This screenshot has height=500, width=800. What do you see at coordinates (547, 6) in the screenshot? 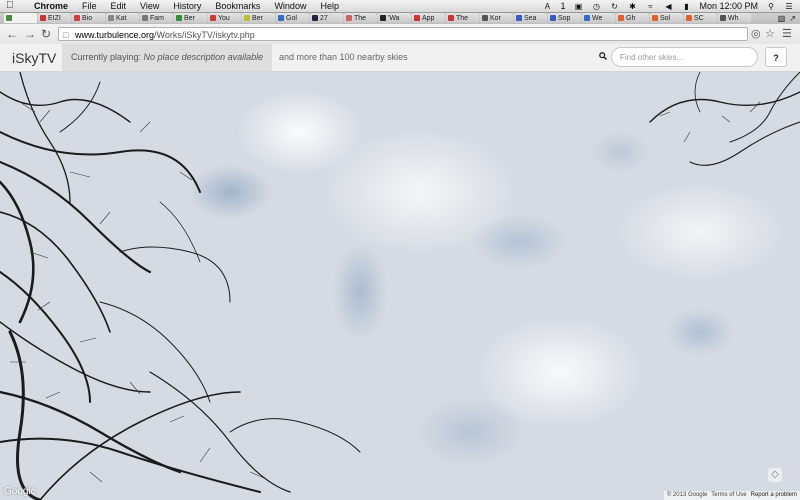
I see `adobe-icon: A` at bounding box center [547, 6].